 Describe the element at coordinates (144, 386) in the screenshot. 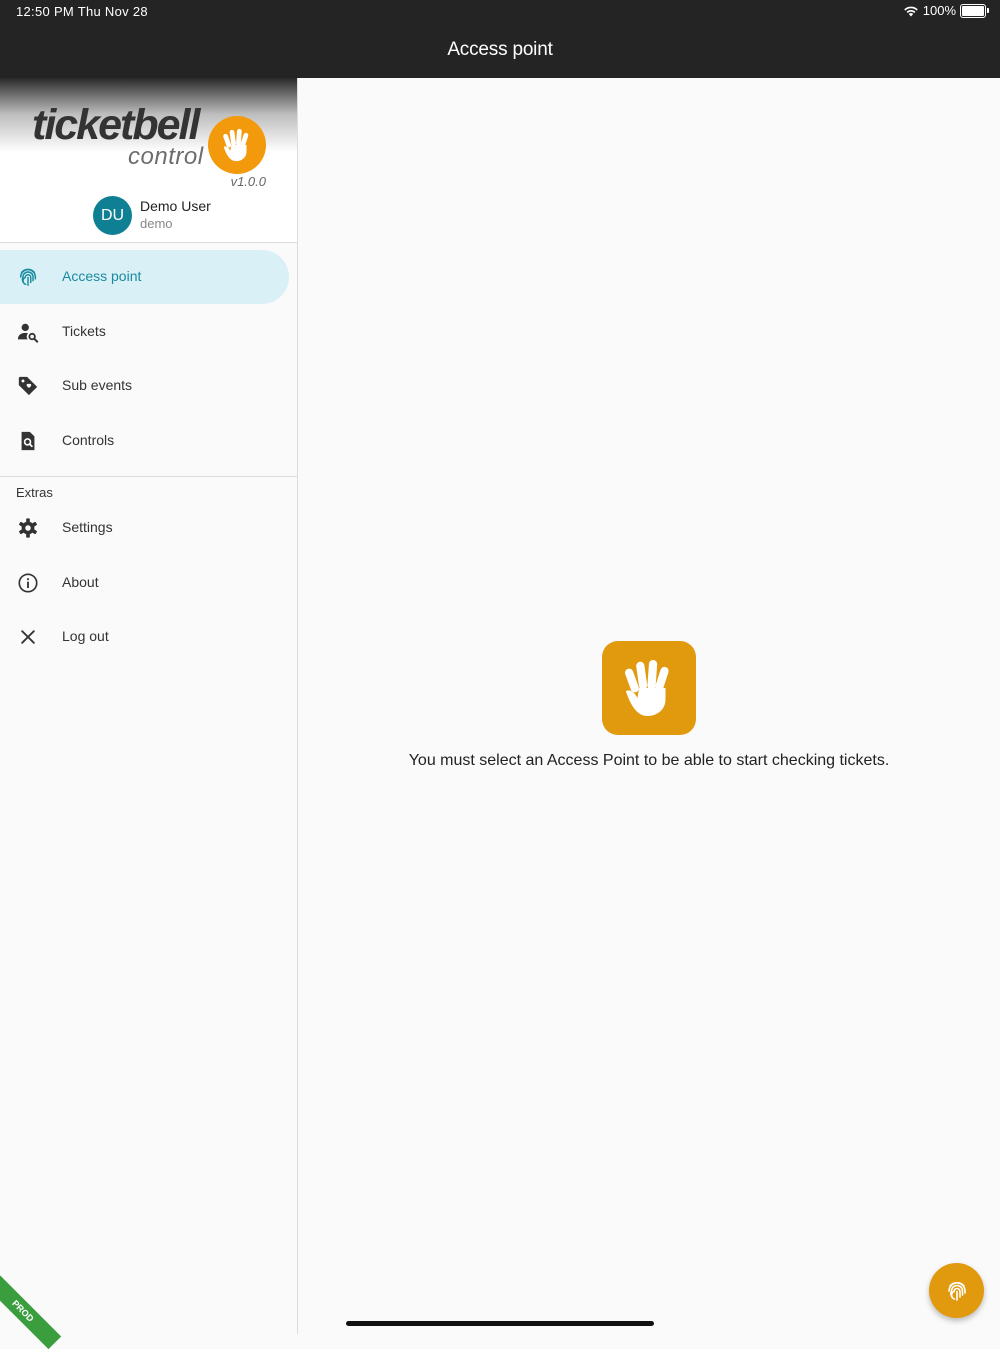

I see `nav-item-sub-events: Sub events` at that location.